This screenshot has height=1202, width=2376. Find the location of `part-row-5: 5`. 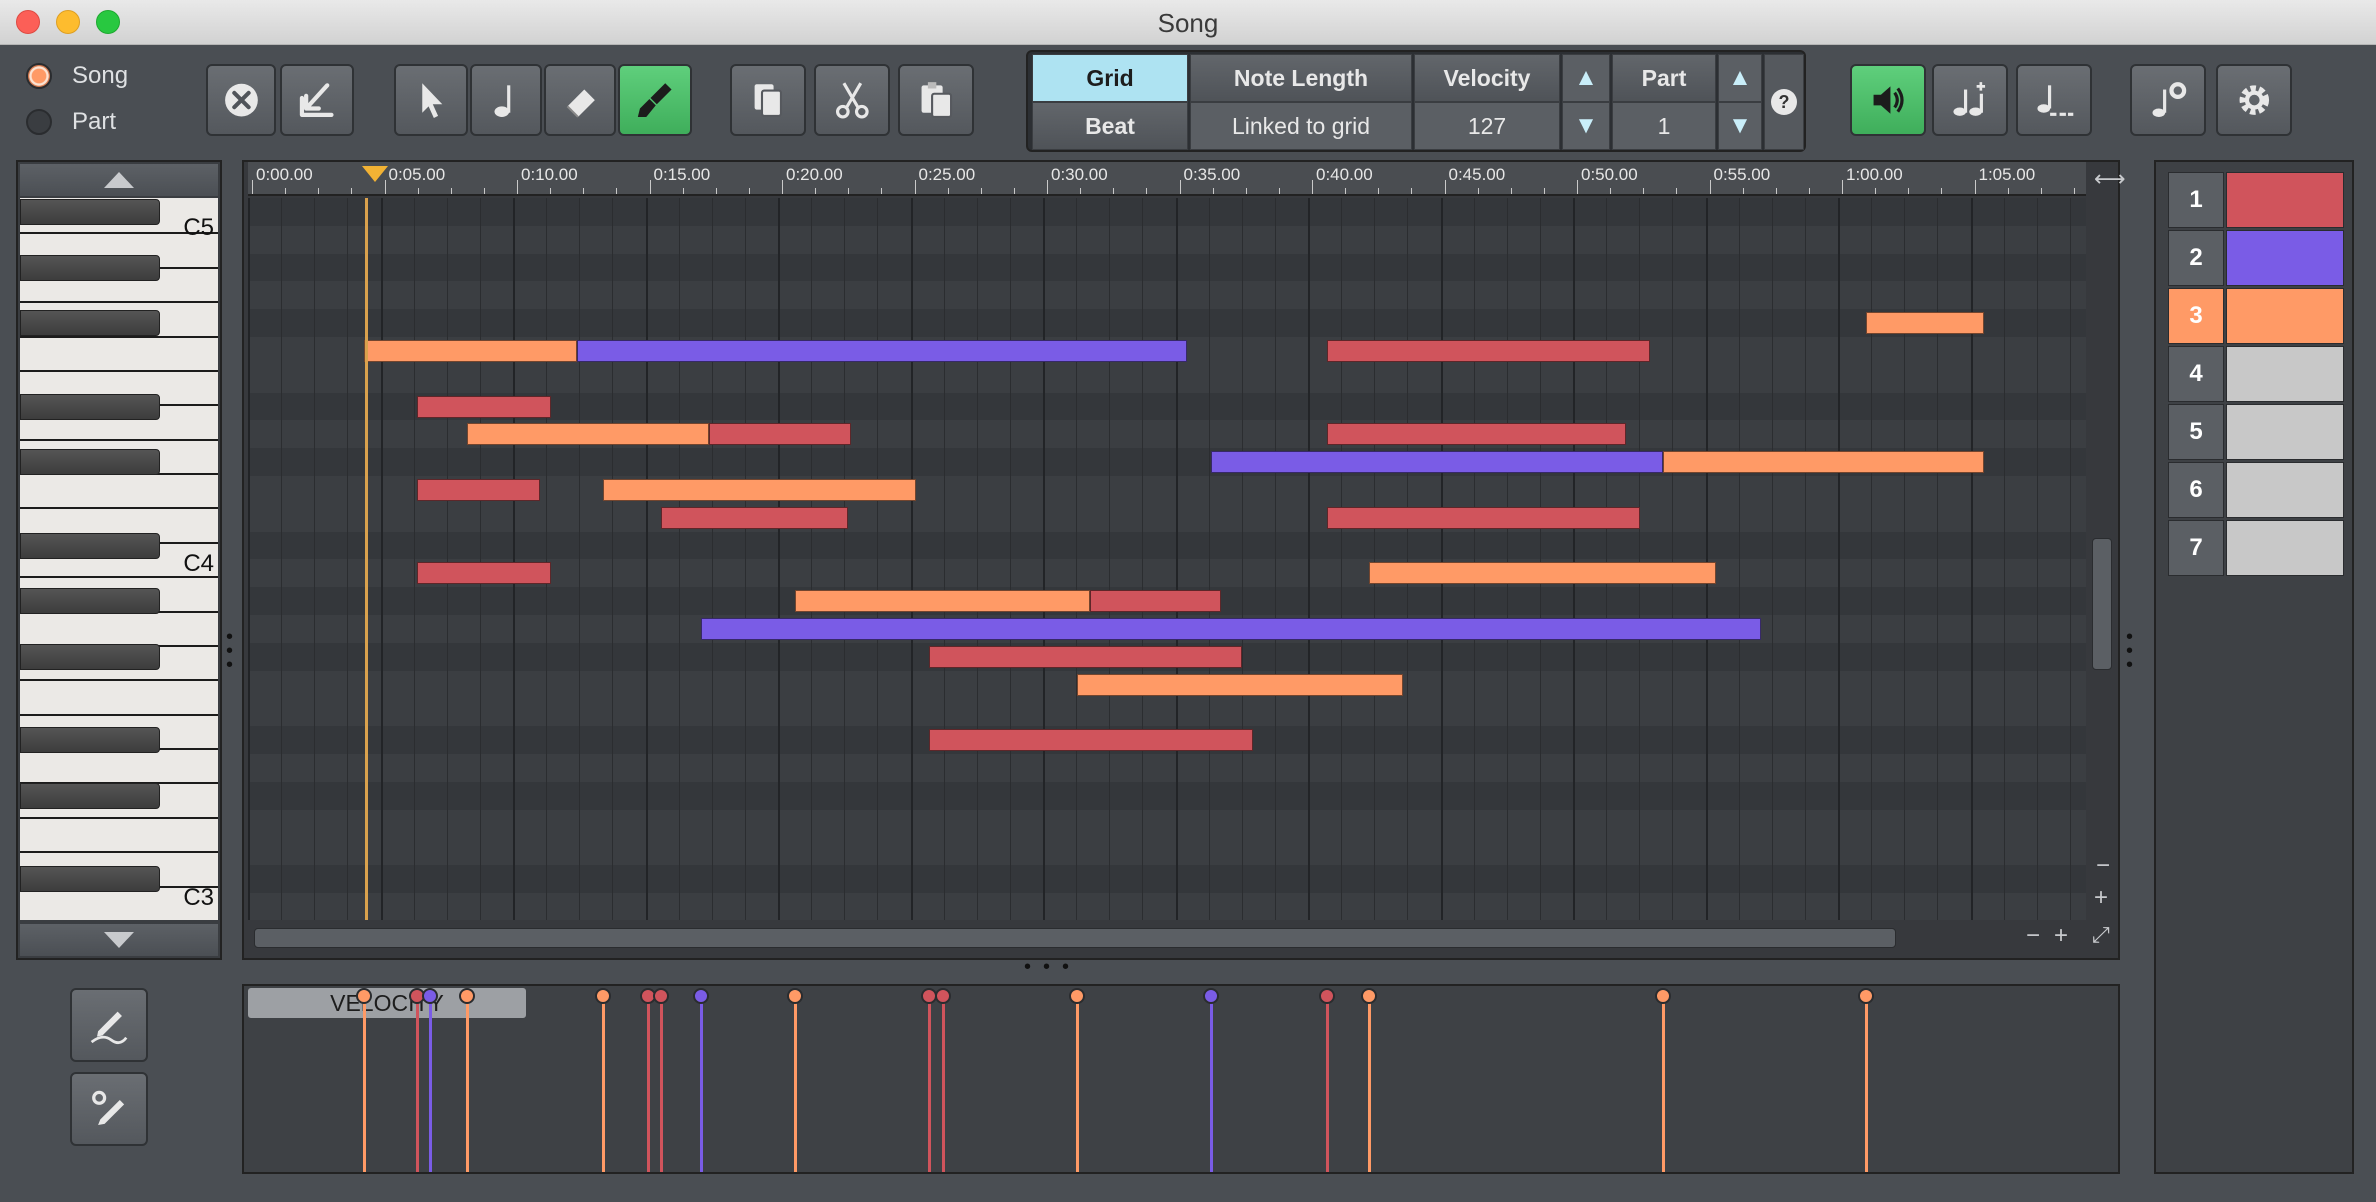

part-row-5: 5 is located at coordinates (2256, 432).